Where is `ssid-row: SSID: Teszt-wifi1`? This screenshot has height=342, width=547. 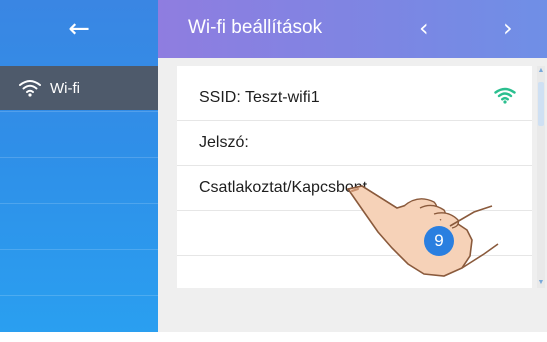
ssid-row: SSID: Teszt-wifi1 is located at coordinates (354, 98).